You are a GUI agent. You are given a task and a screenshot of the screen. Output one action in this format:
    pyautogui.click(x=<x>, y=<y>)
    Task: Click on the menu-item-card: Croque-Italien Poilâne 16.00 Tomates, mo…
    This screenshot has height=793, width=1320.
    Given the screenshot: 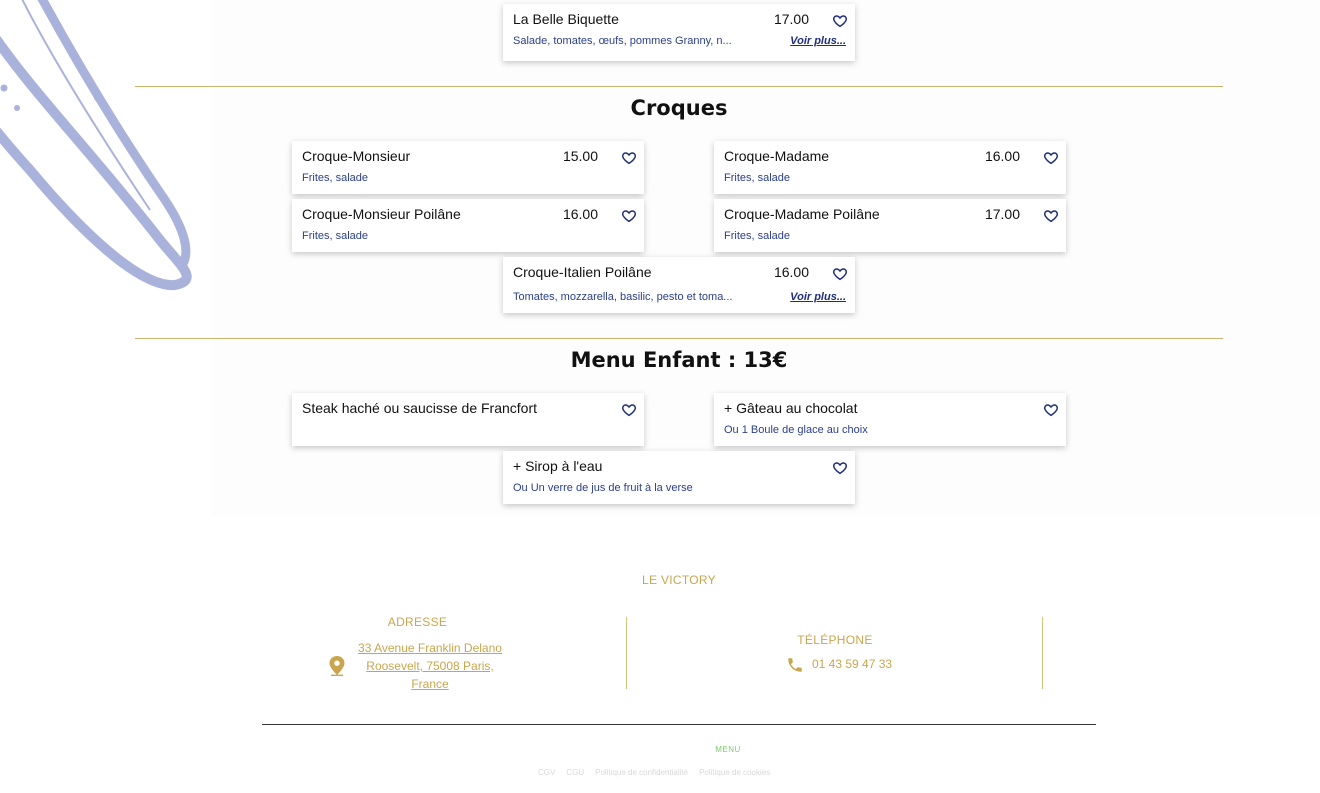 What is the action you would take?
    pyautogui.click(x=679, y=285)
    